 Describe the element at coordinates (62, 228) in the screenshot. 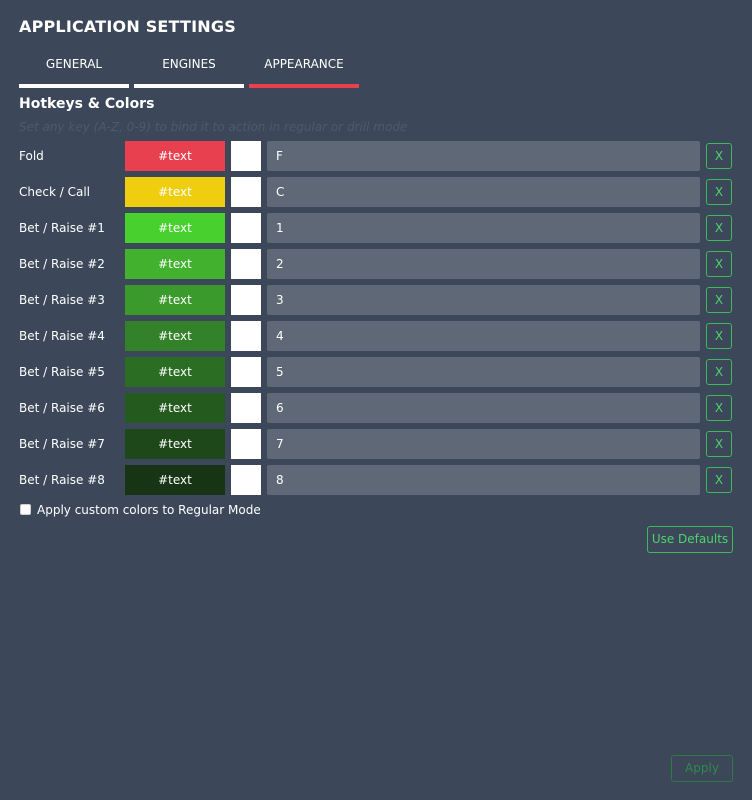

I see `action-label: Bet / Raise #1` at that location.